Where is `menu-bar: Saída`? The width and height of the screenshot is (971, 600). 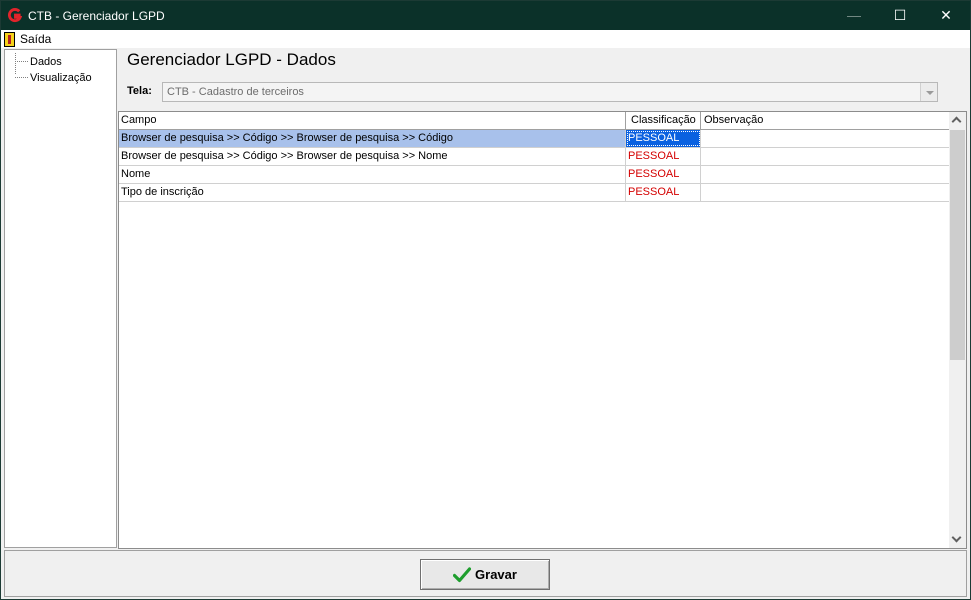 menu-bar: Saída is located at coordinates (485, 39).